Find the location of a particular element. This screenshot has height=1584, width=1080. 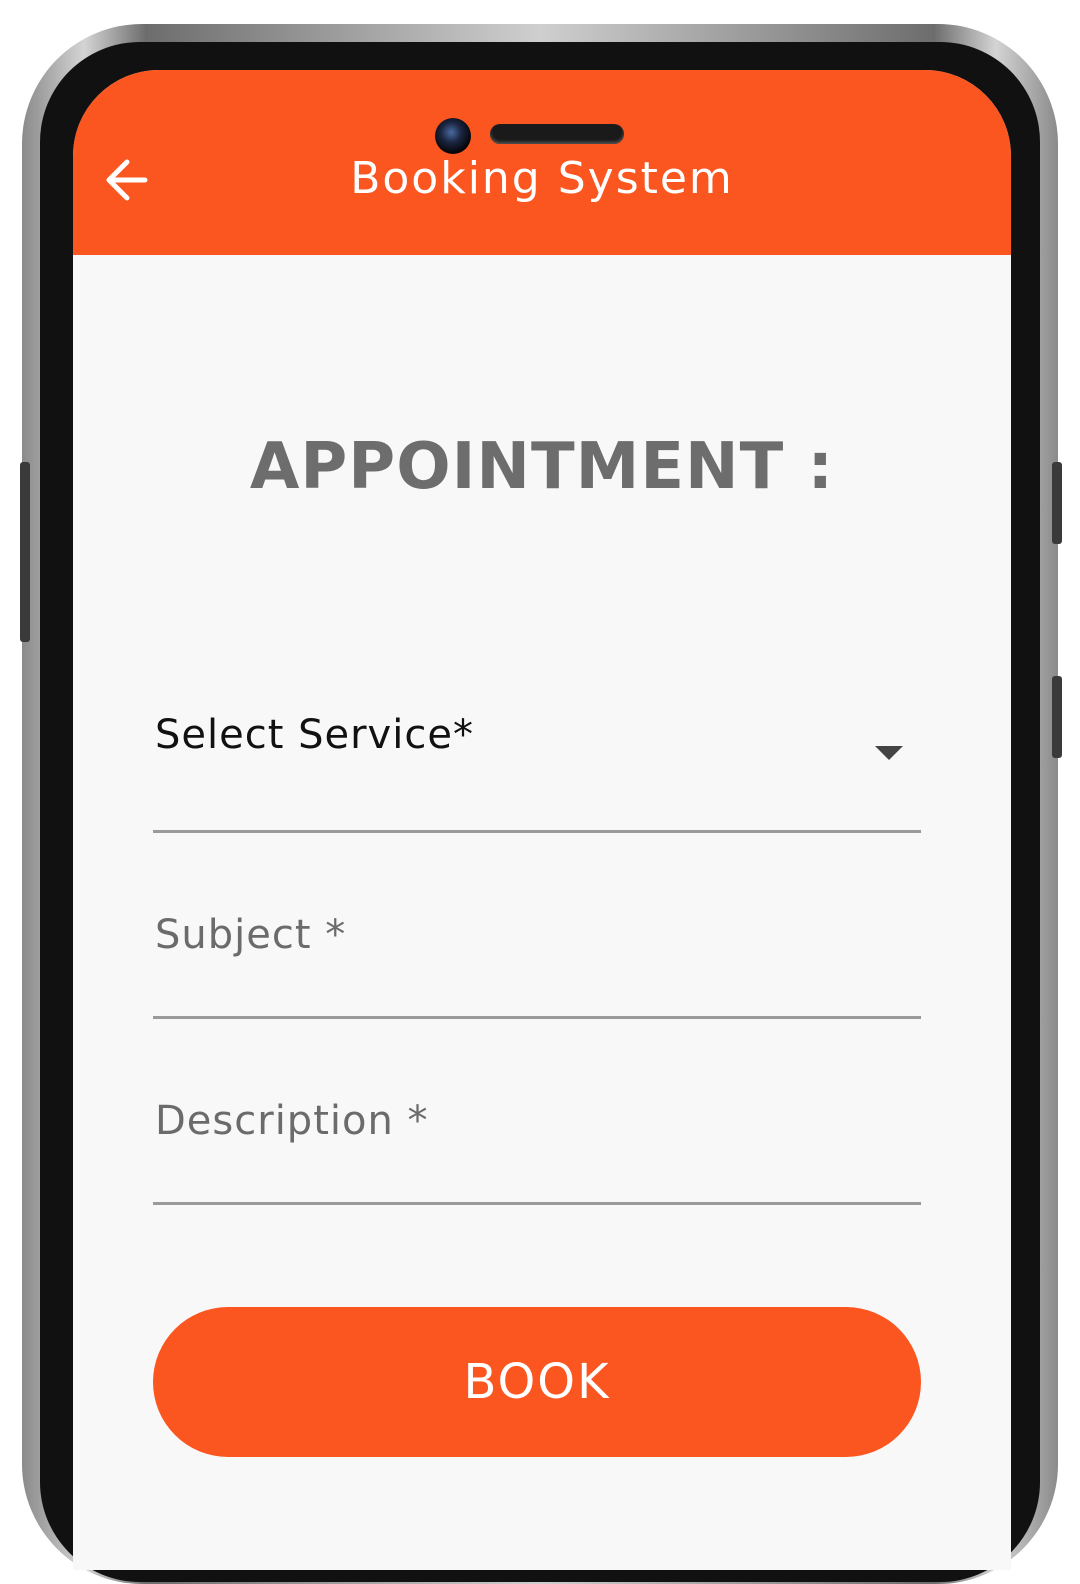

front-camera is located at coordinates (453, 136).